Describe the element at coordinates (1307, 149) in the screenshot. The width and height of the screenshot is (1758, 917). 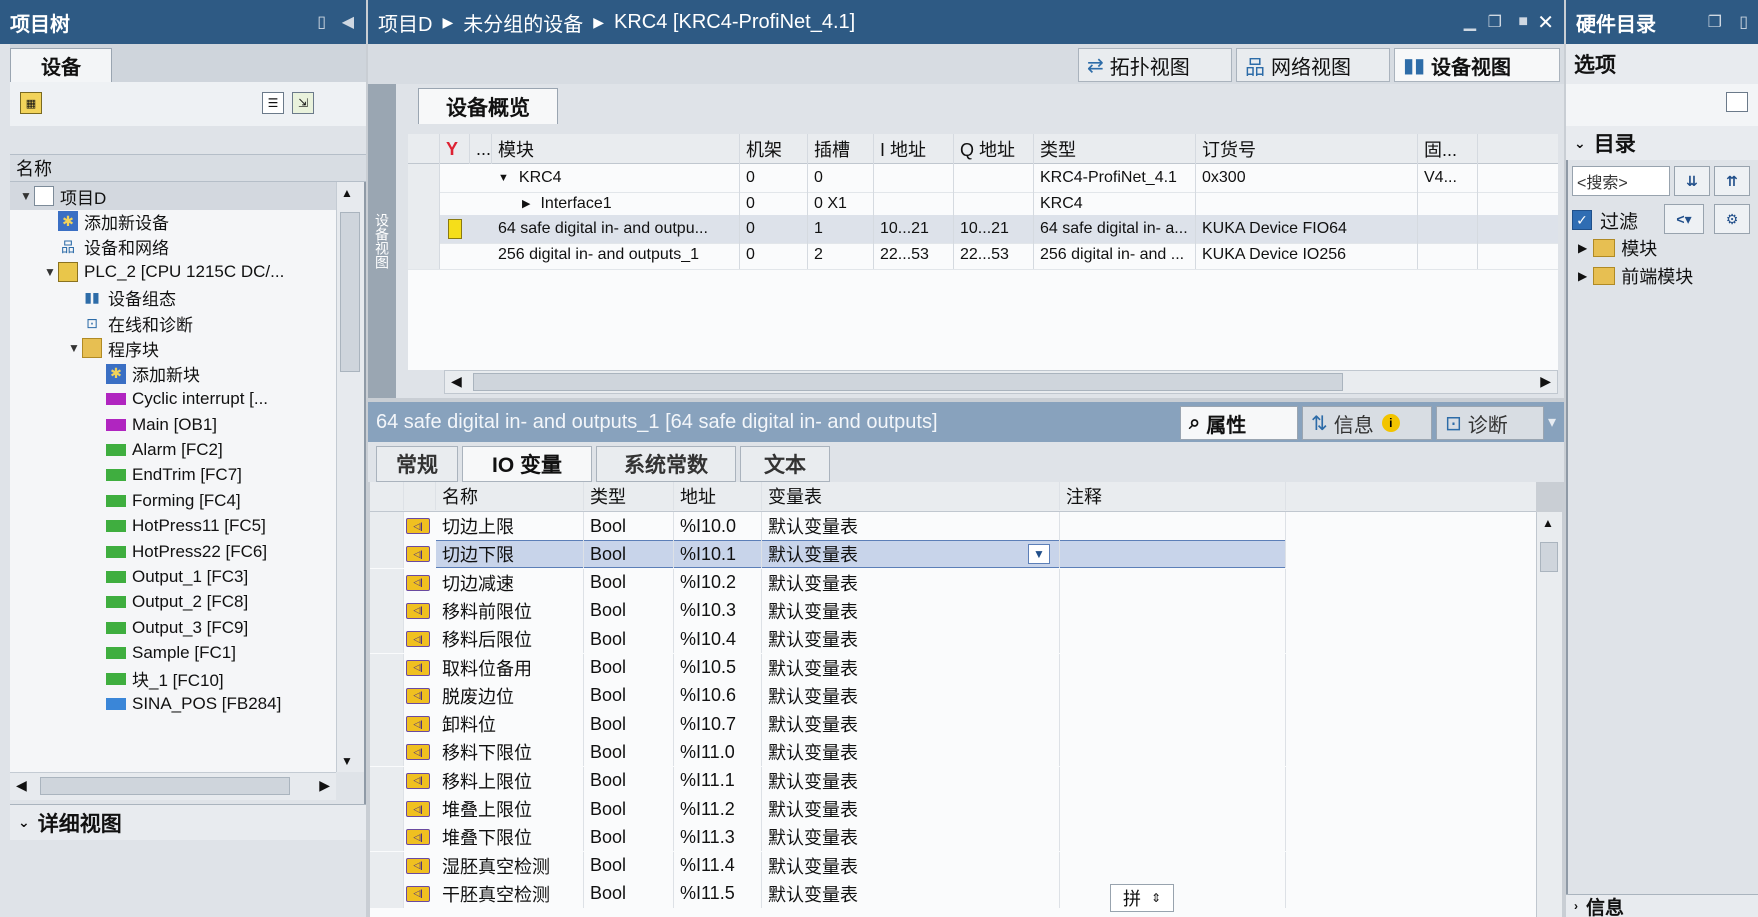
I see `col-order-number: 订货号` at that location.